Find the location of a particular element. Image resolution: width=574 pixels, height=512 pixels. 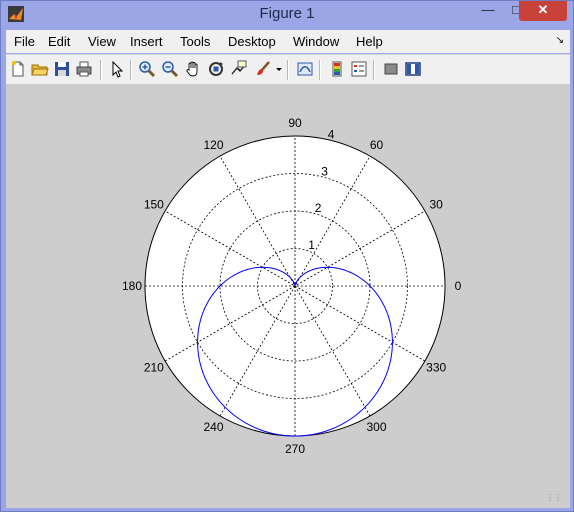

zoom-in-icon is located at coordinates (147, 69).